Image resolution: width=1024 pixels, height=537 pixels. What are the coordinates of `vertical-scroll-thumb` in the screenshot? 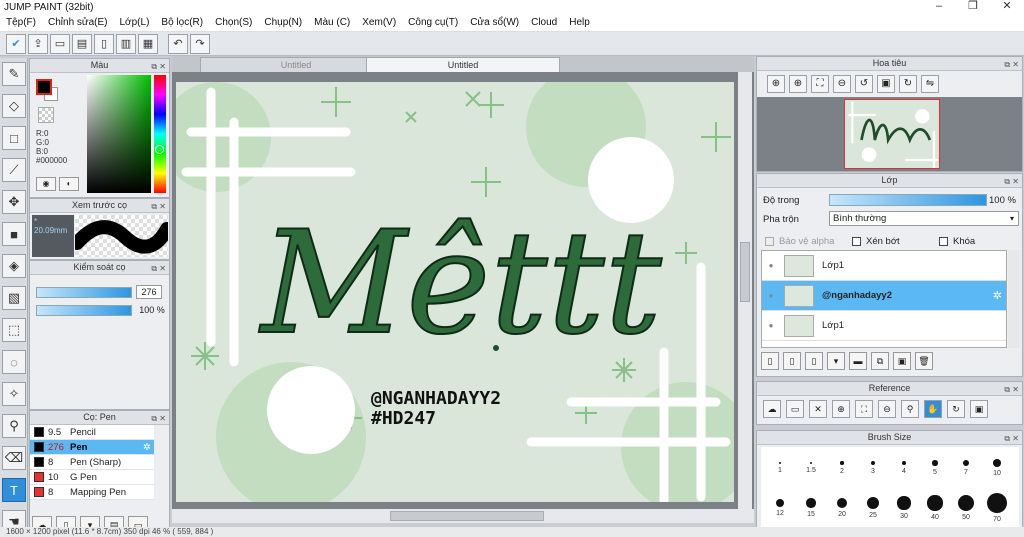 It's located at (745, 272).